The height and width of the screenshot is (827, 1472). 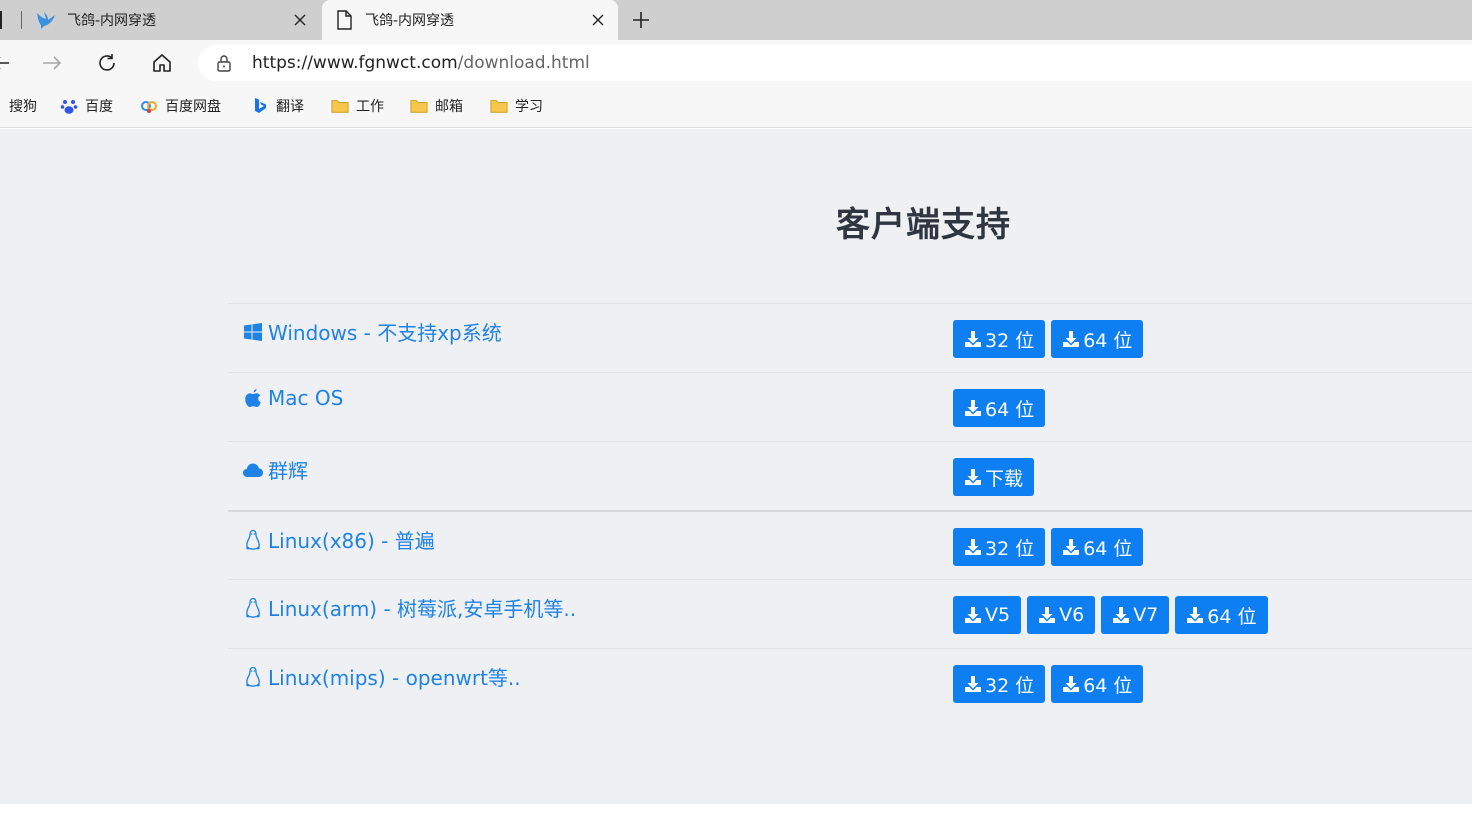 I want to click on bookmark-folder-study: 学习, so click(x=516, y=106).